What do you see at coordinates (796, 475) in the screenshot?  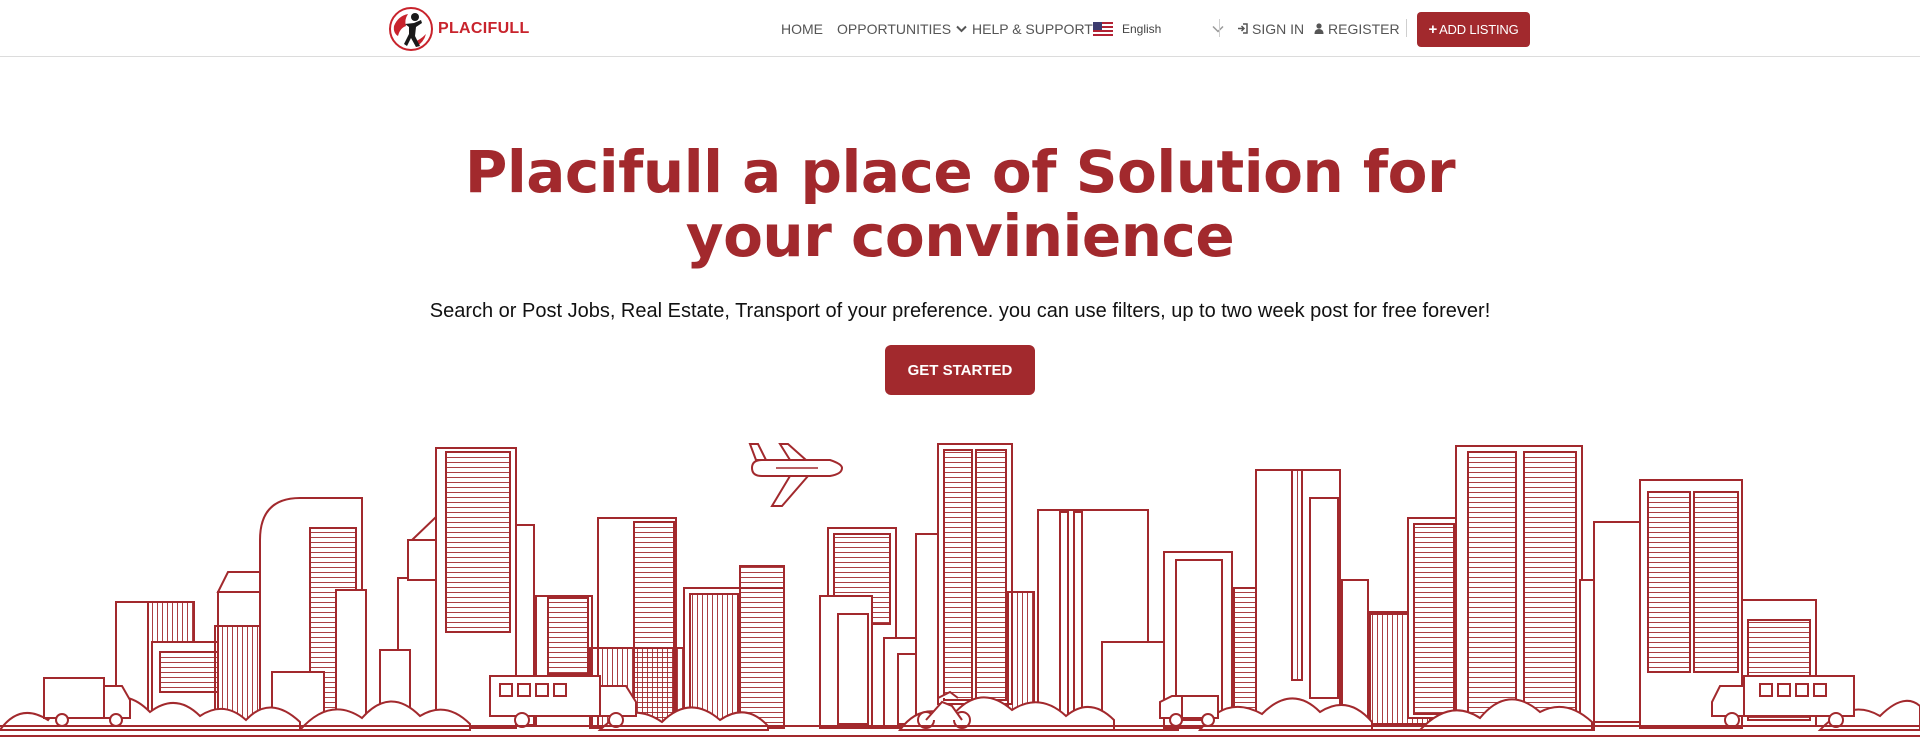 I see `airplane-icon` at bounding box center [796, 475].